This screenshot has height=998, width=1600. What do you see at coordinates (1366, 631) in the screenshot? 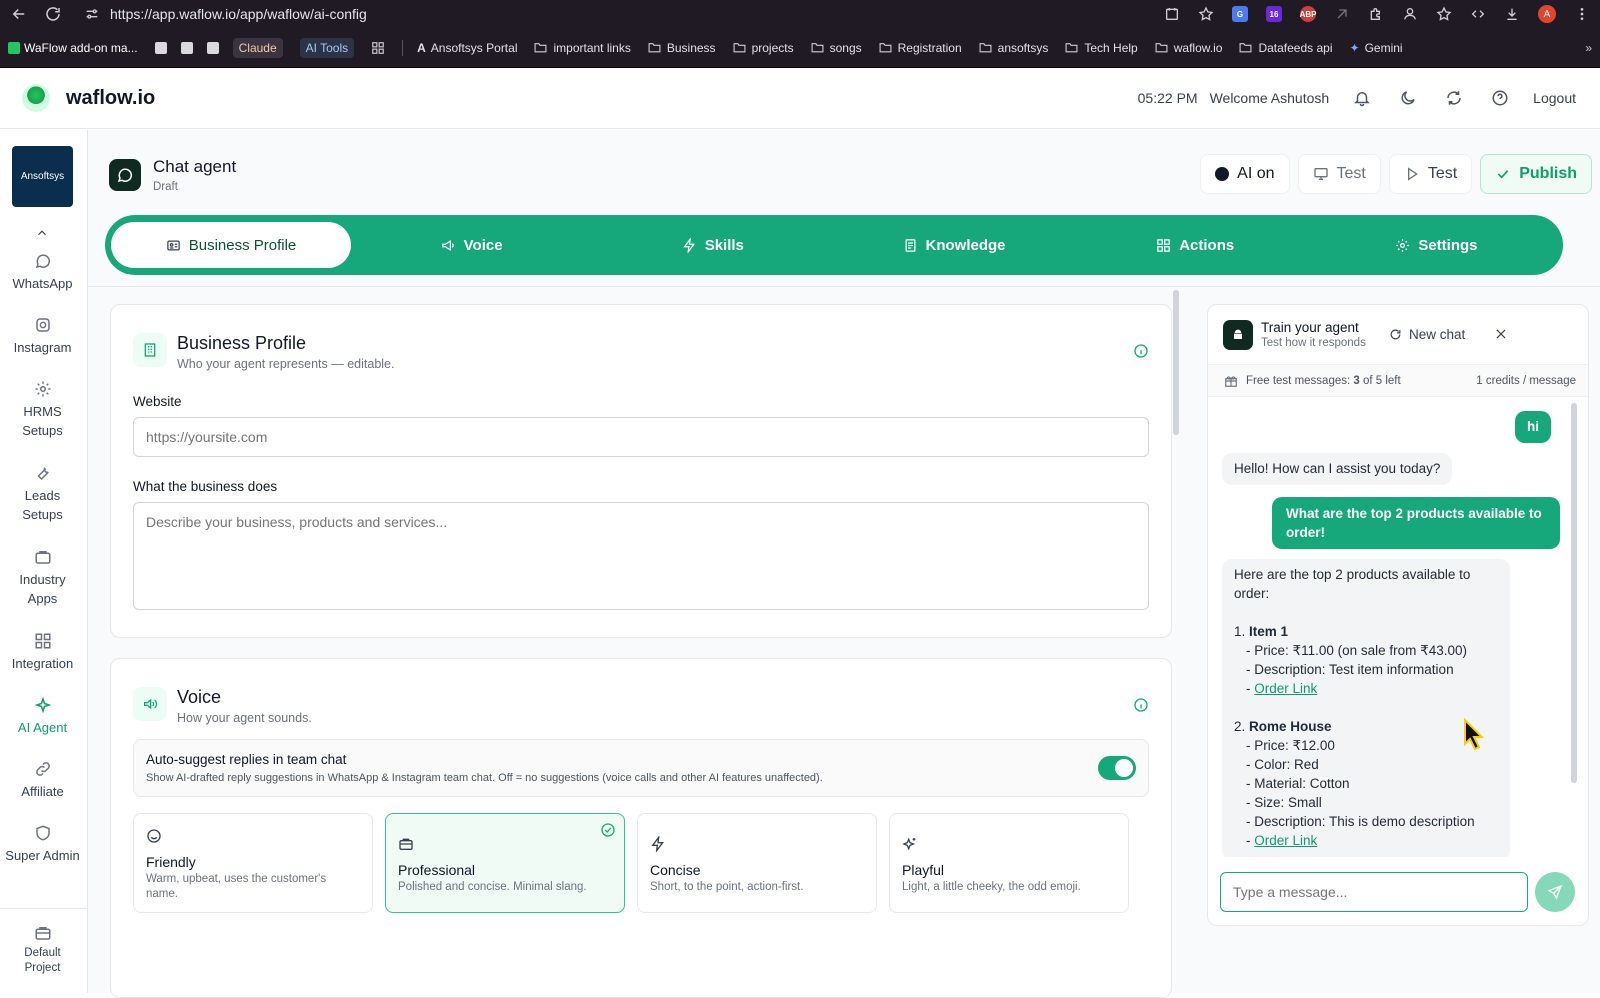
I see `message-line: 1. Item 1` at bounding box center [1366, 631].